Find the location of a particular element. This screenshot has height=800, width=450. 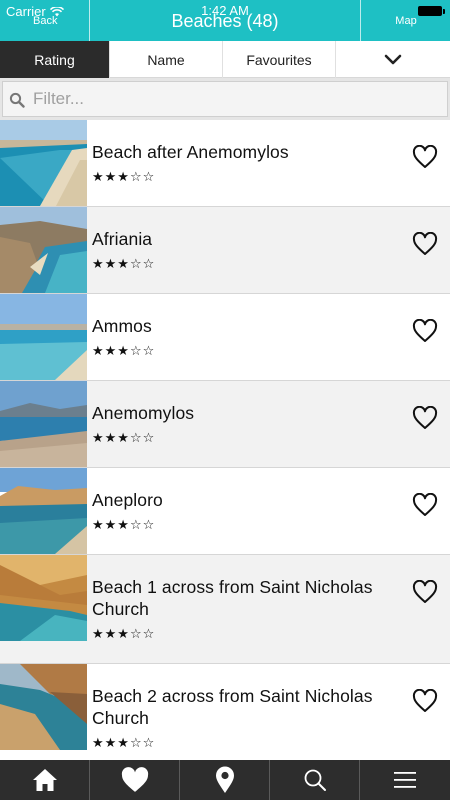

beach-name: Aneploro is located at coordinates (127, 500).